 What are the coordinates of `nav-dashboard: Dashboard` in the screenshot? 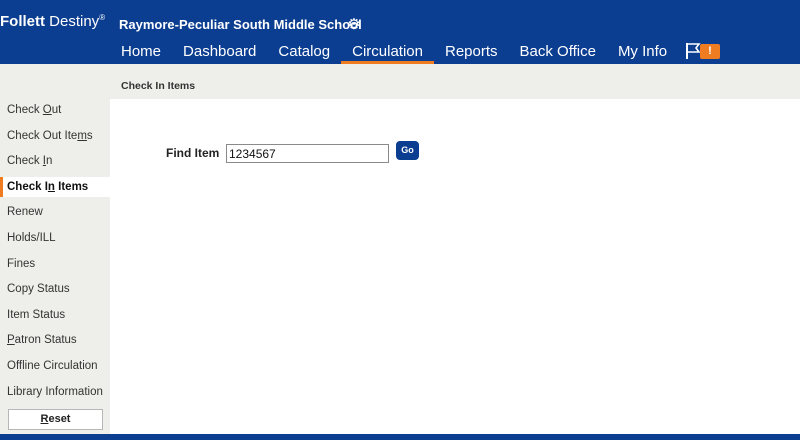 It's located at (219, 51).